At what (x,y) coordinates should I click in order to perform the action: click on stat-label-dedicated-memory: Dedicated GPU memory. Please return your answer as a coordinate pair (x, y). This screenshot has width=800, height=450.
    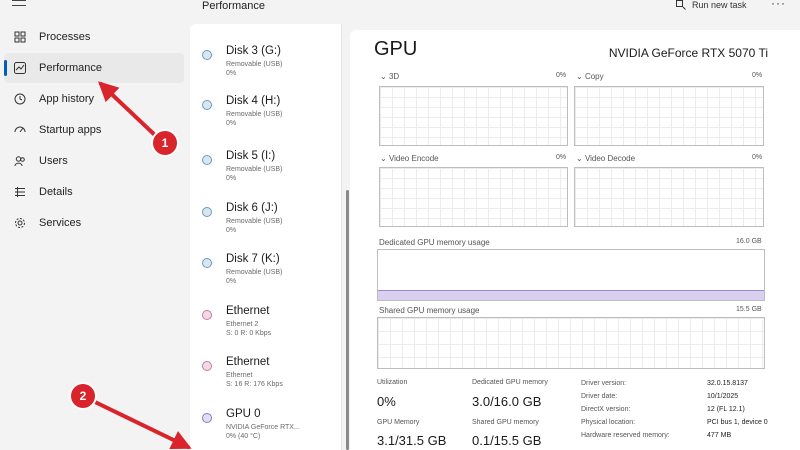
    Looking at the image, I should click on (510, 382).